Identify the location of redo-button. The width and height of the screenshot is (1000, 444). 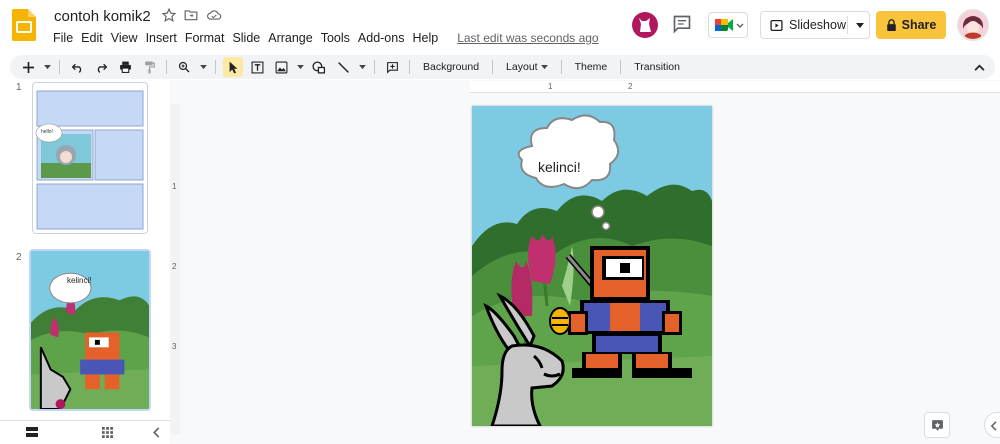
(101, 67).